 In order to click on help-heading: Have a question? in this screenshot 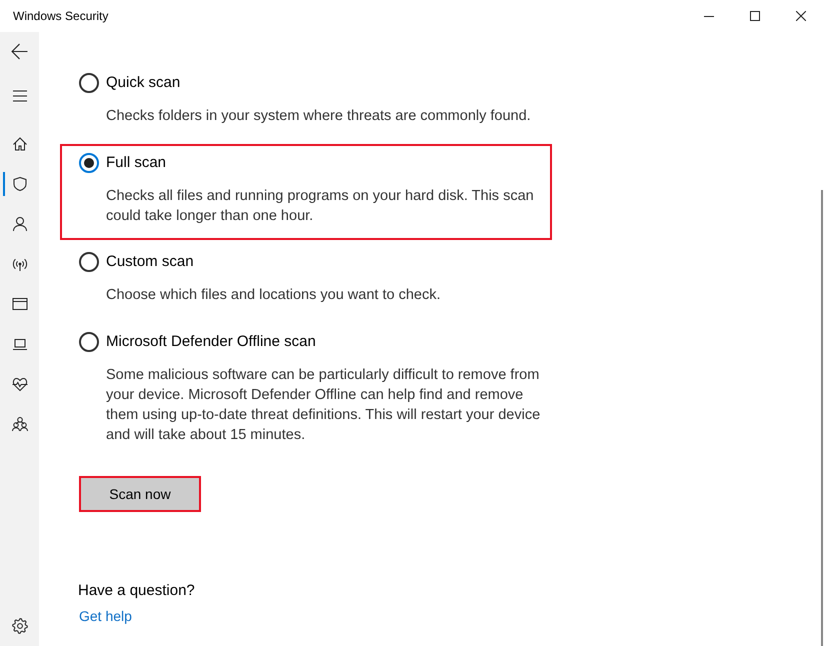, I will do `click(136, 591)`.